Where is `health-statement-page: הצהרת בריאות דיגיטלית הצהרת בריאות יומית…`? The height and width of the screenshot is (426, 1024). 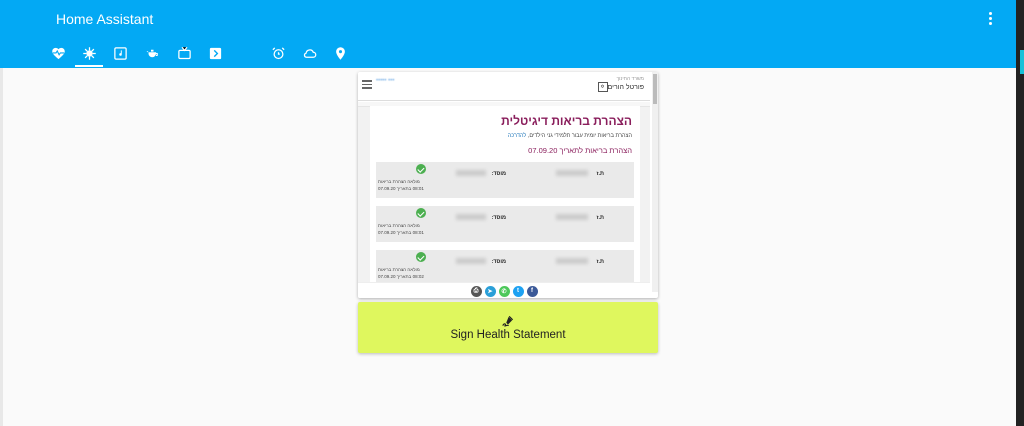 health-statement-page: הצהרת בריאות דיגיטלית הצהרת בריאות יומית… is located at coordinates (505, 197).